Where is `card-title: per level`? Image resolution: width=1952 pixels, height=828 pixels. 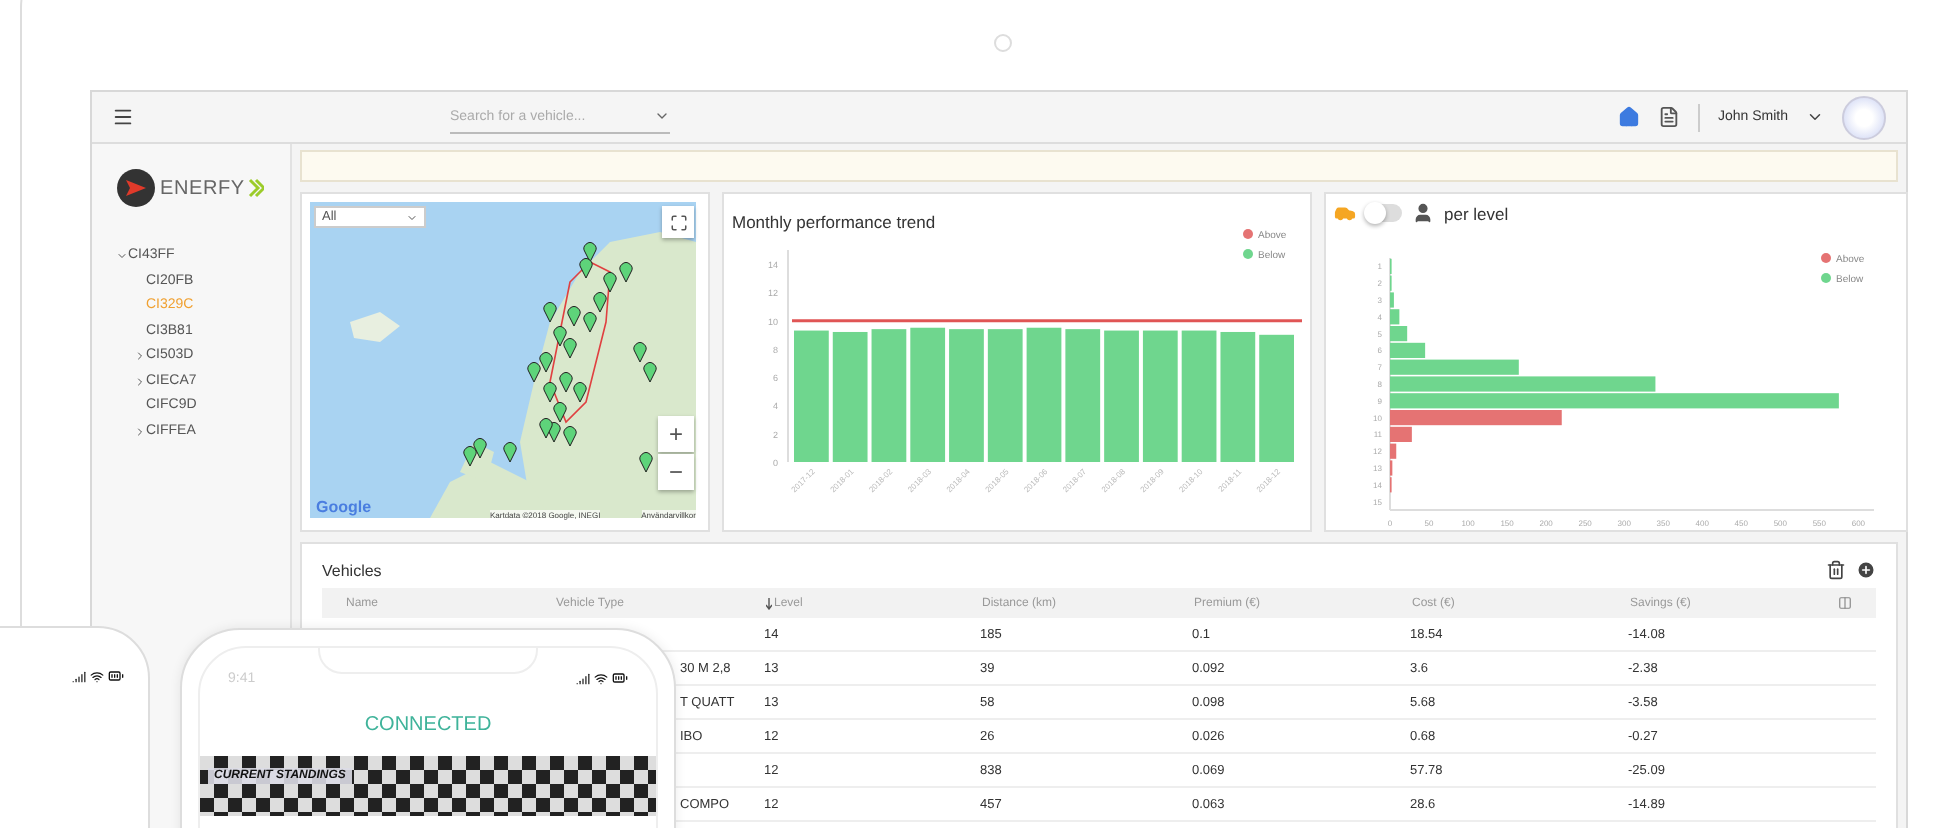 card-title: per level is located at coordinates (1476, 213).